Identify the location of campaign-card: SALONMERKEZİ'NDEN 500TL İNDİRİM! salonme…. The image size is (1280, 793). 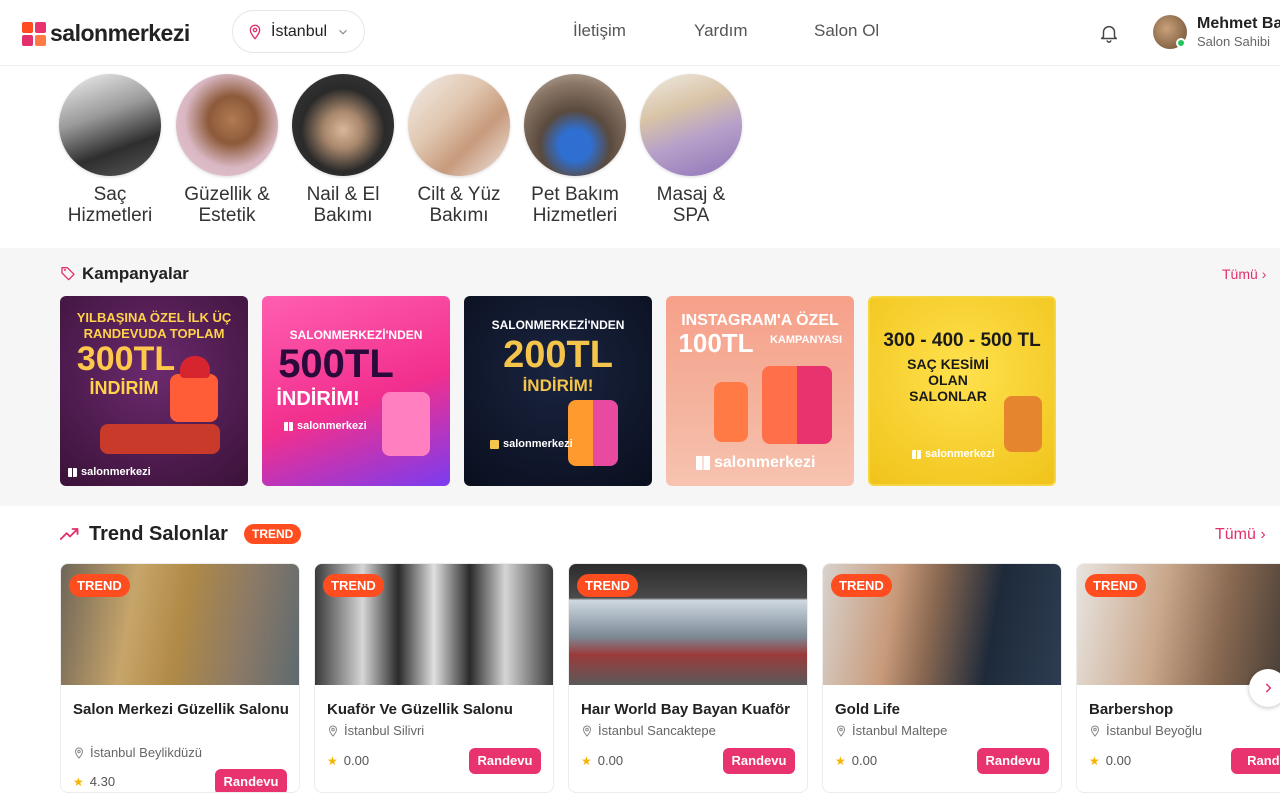
(356, 391).